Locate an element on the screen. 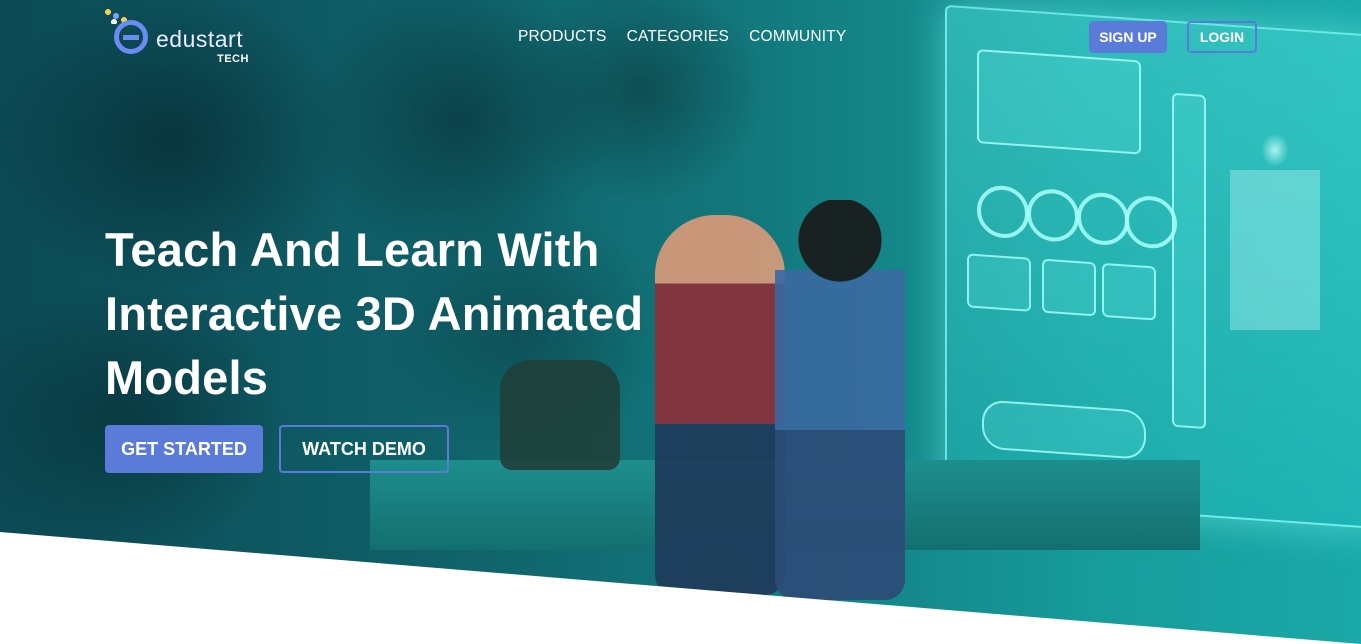  logo-e-icon is located at coordinates (131, 37).